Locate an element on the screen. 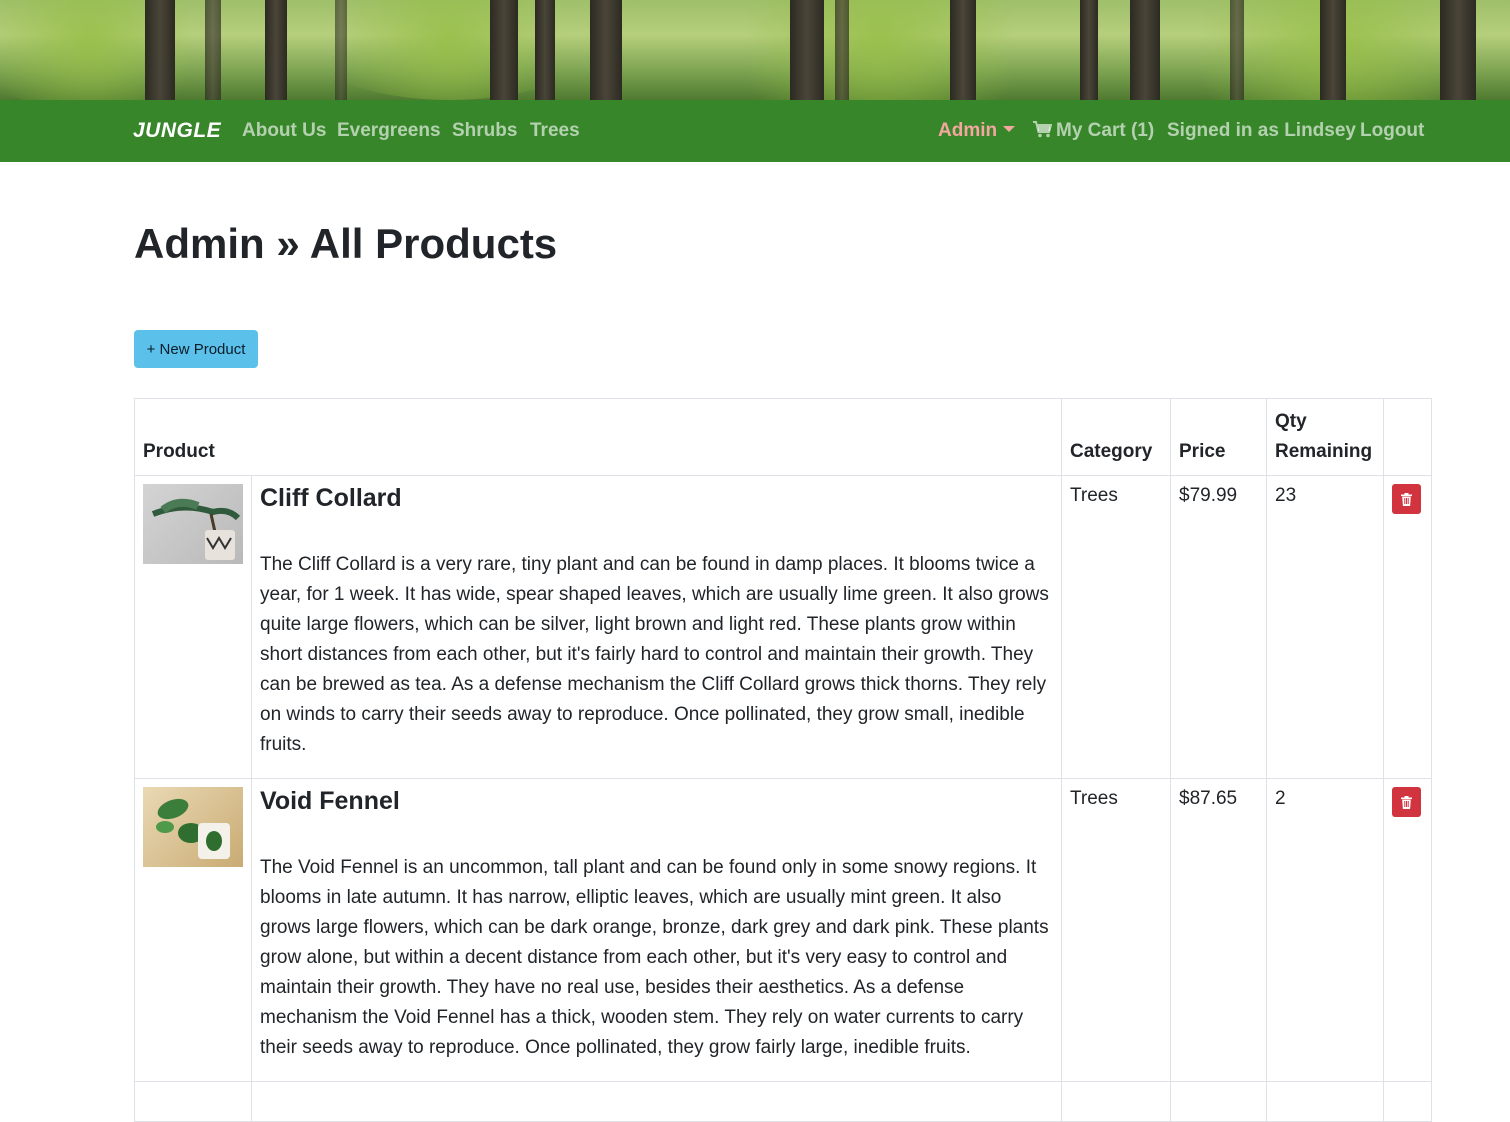  header-price: Price is located at coordinates (1218, 437).